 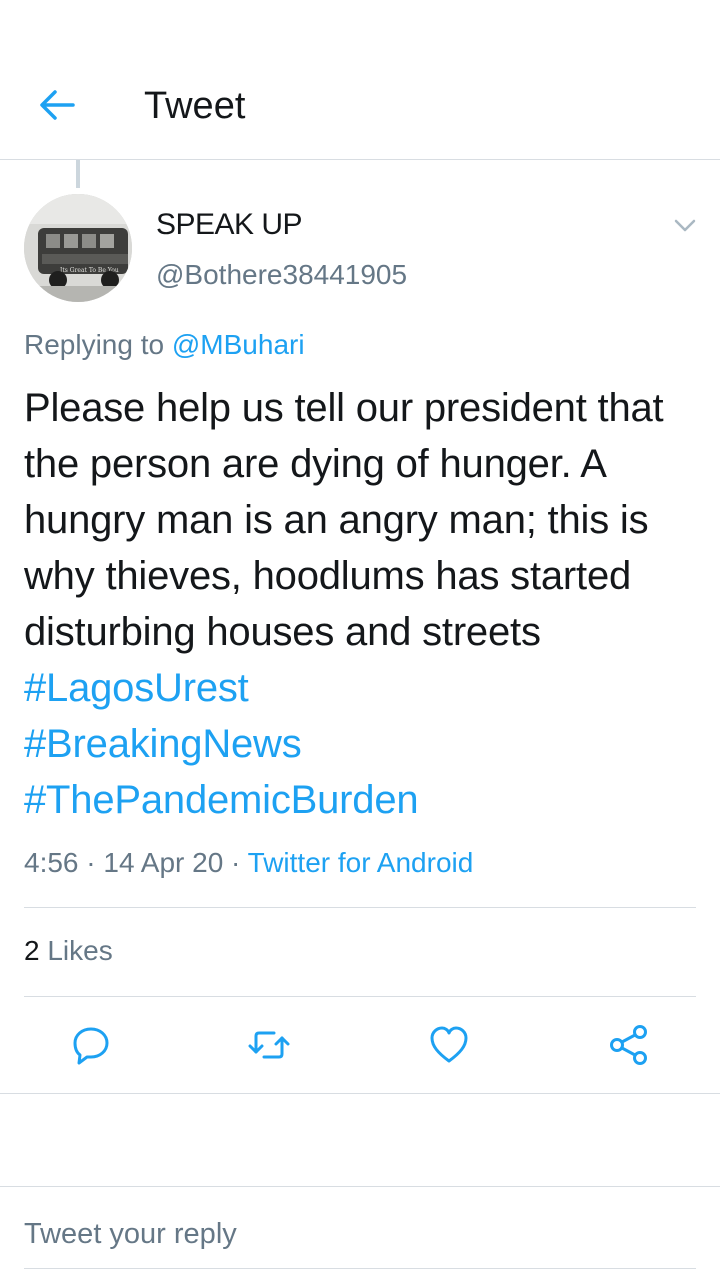 I want to click on like-button, so click(x=449, y=1045).